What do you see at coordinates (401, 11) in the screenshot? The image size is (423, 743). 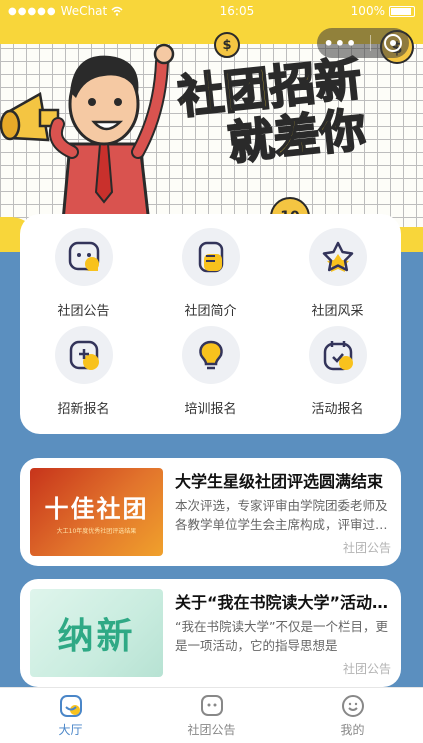 I see `battery-icon` at bounding box center [401, 11].